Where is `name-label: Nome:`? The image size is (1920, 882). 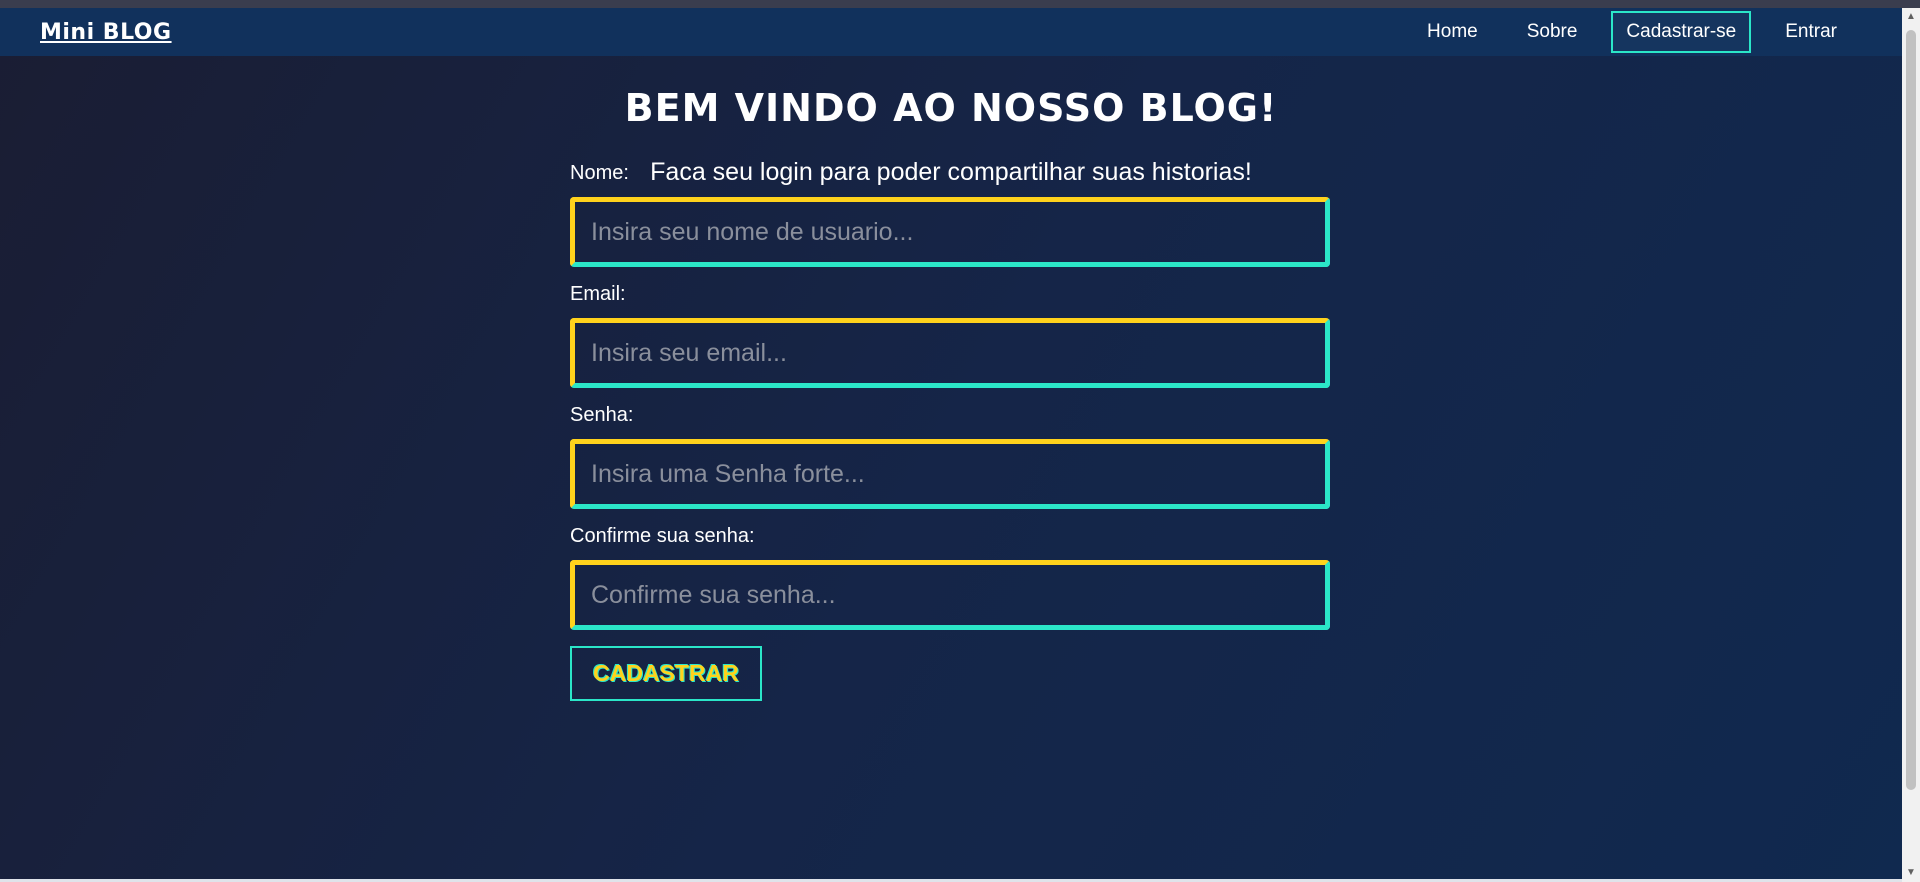
name-label: Nome: is located at coordinates (599, 173).